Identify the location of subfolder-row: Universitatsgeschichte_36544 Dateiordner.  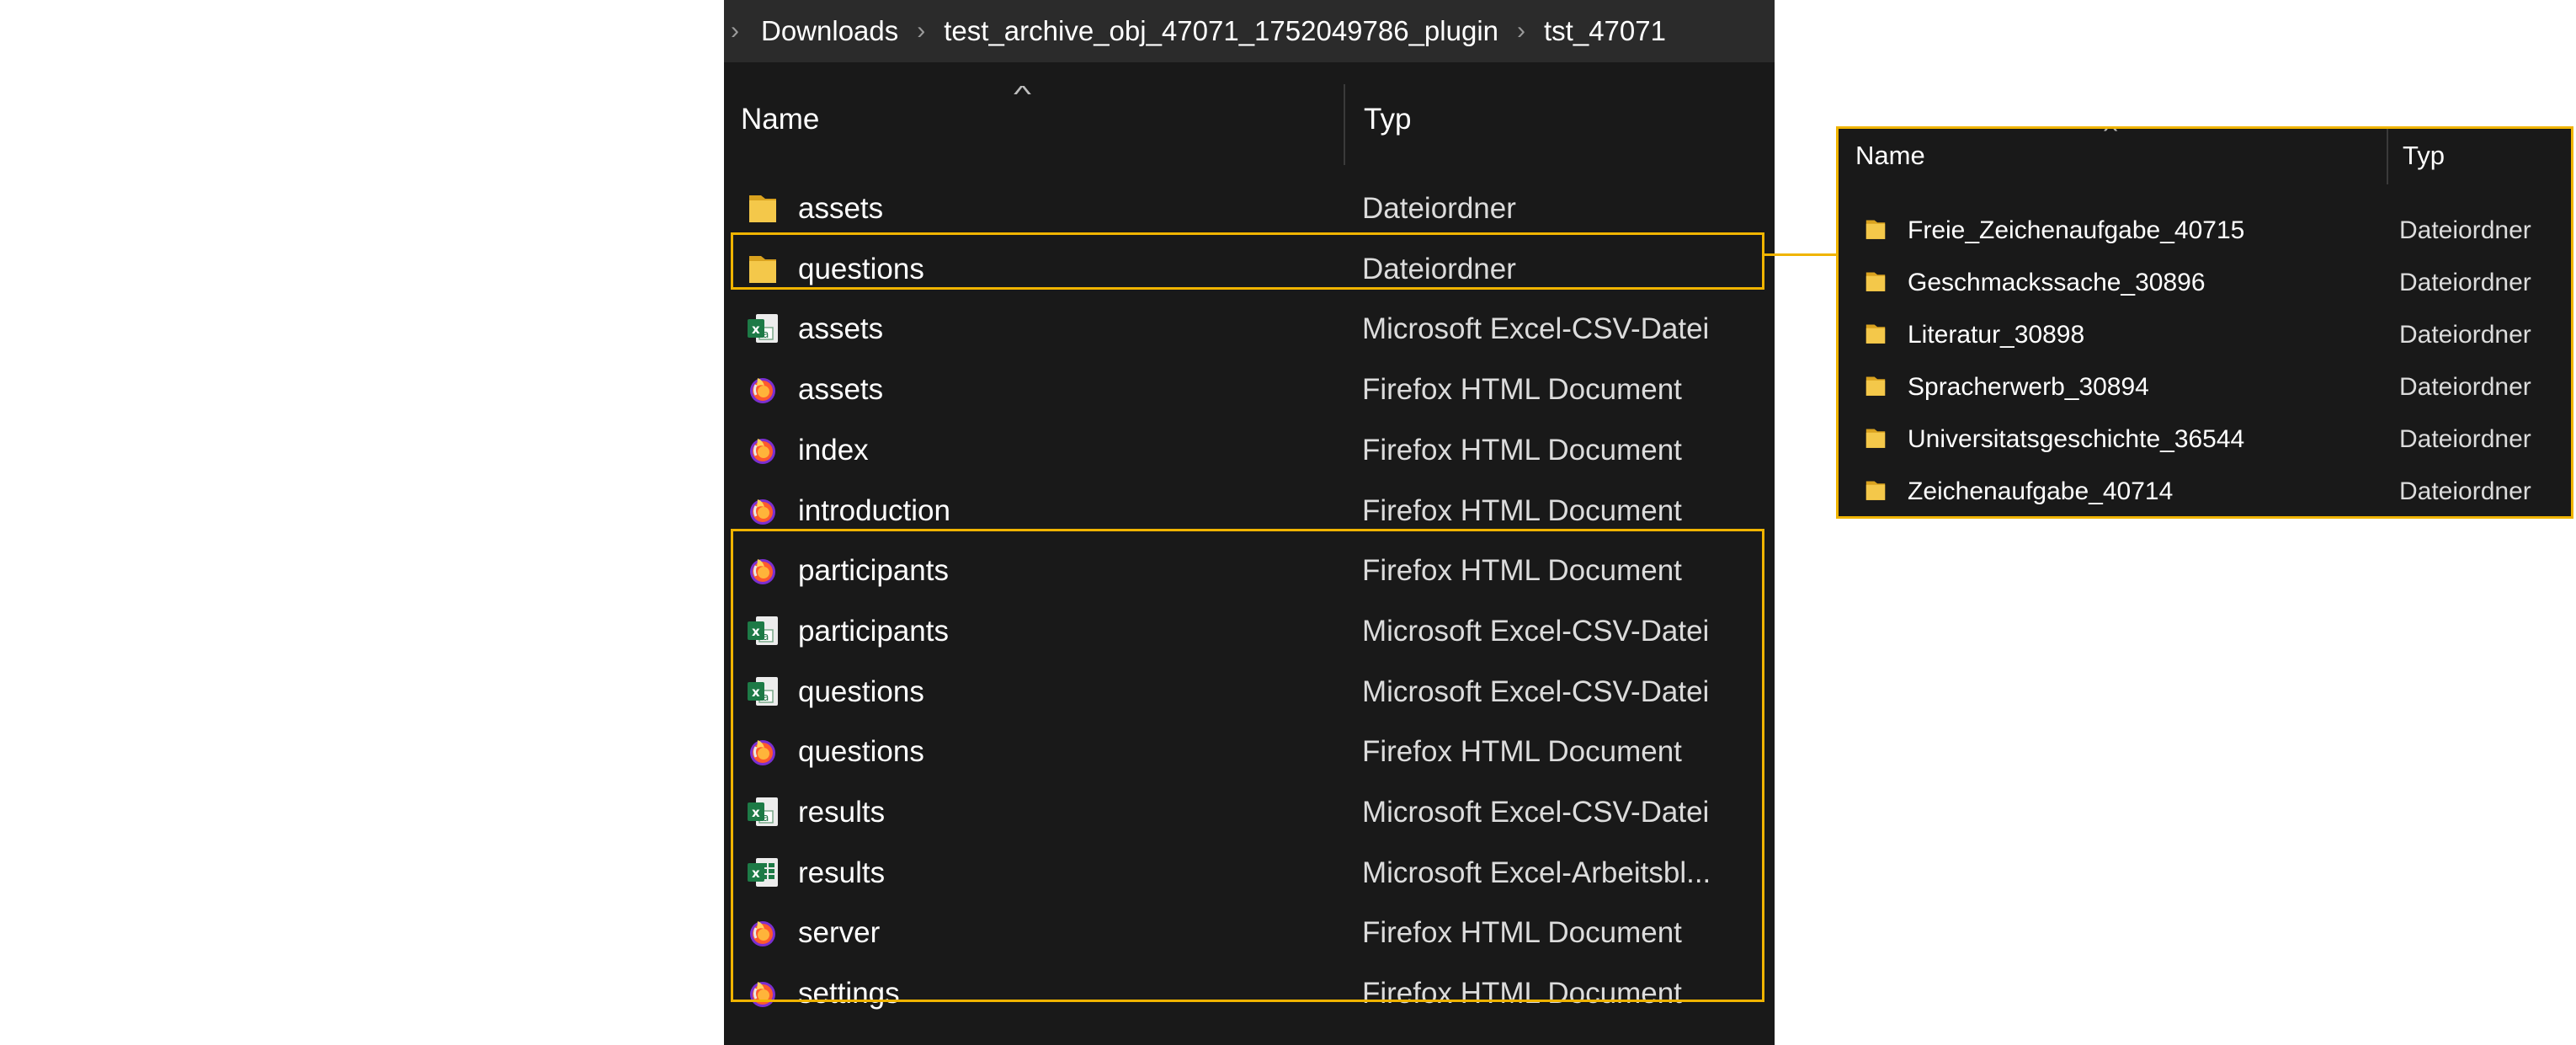
(2205, 438).